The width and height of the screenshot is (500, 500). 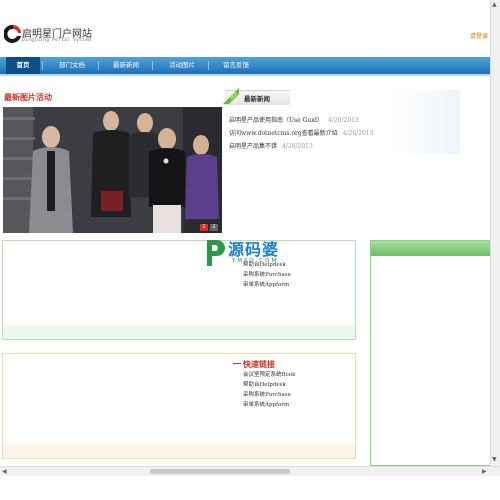 What do you see at coordinates (250, 26) in the screenshot?
I see `site-header: 启明星门户网站 Dingjuing Portal System 请登录` at bounding box center [250, 26].